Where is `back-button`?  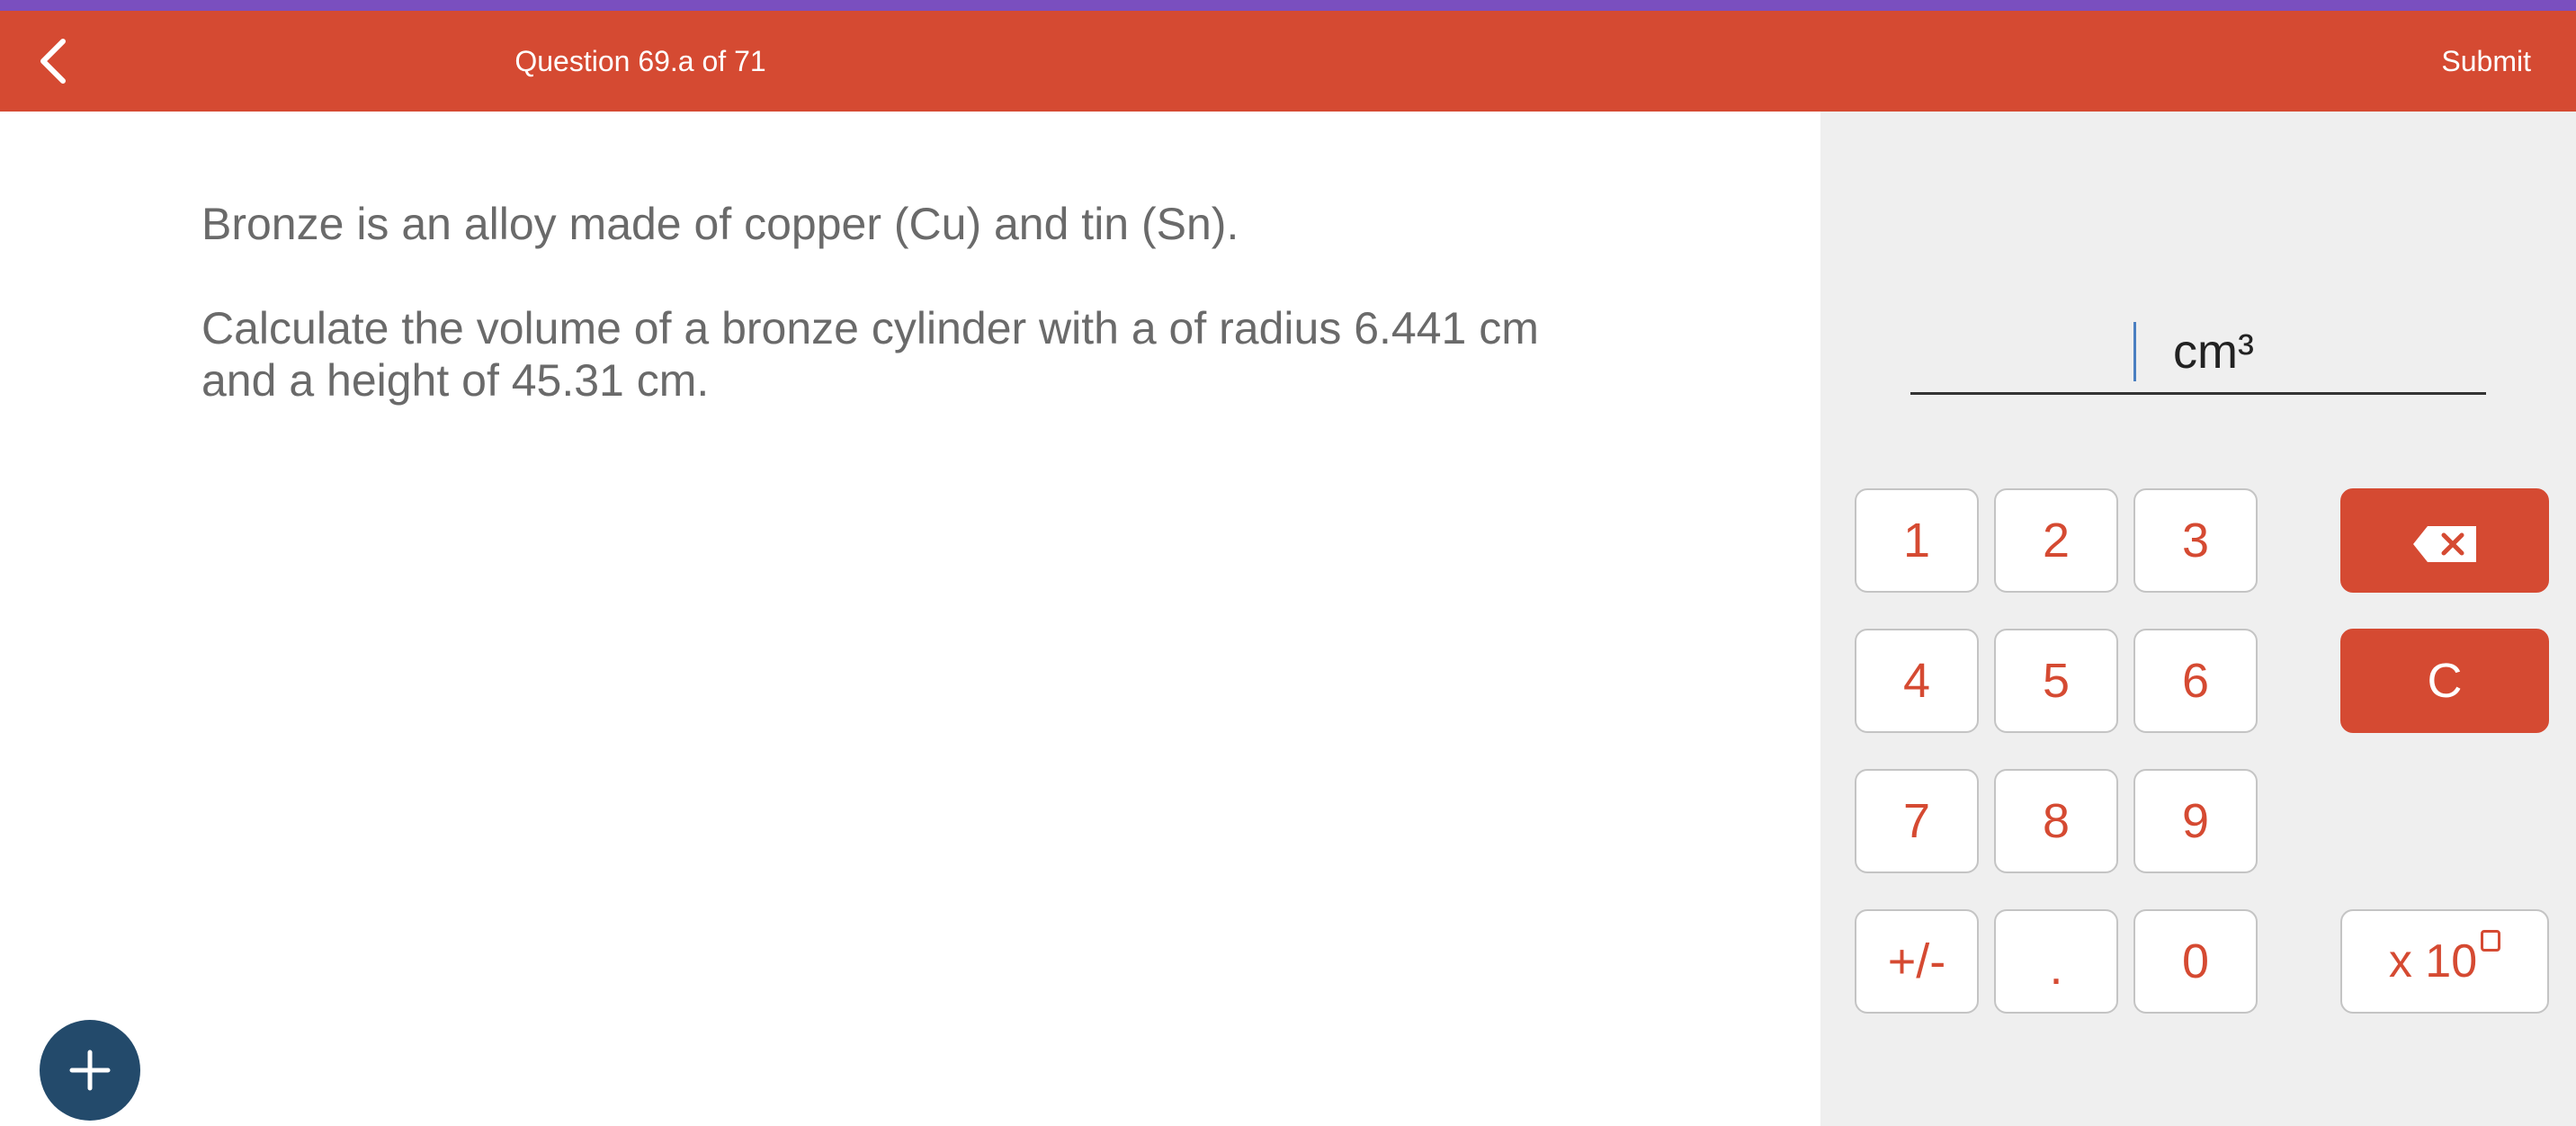 back-button is located at coordinates (54, 61).